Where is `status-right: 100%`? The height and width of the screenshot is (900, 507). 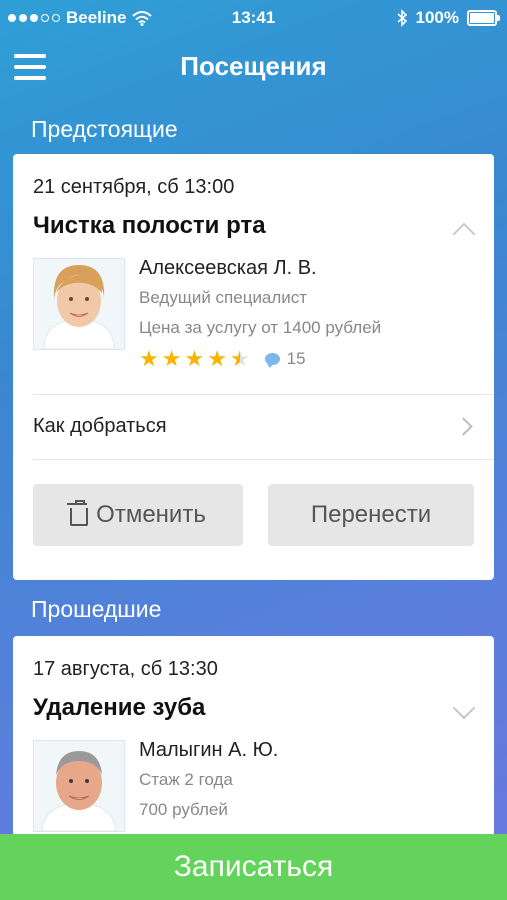
status-right: 100% is located at coordinates (448, 18).